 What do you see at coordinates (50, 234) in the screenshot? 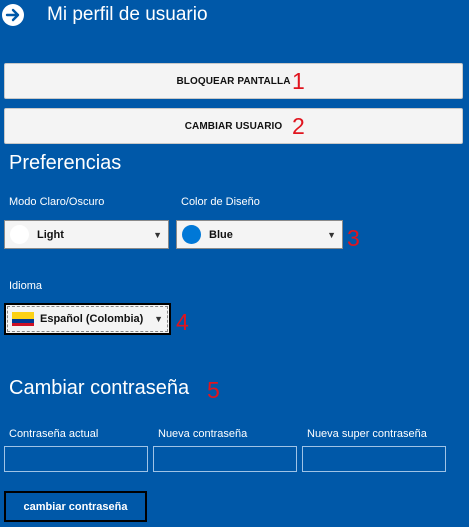
I see `theme-value: Light` at bounding box center [50, 234].